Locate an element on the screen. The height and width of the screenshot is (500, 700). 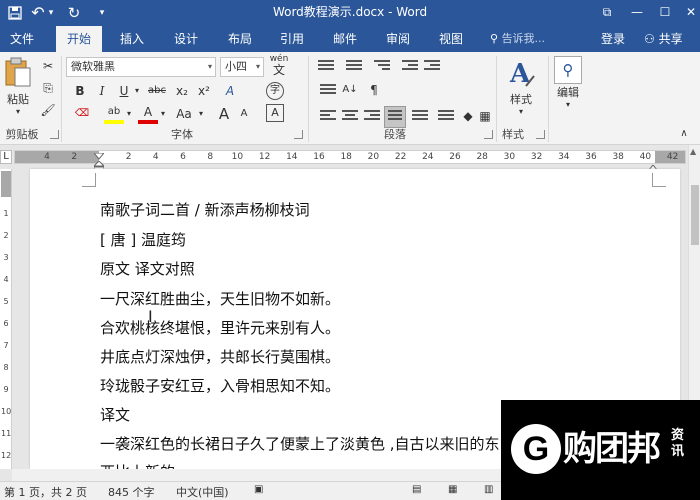
phonetic-guide-button: wén 文 is located at coordinates (279, 66).